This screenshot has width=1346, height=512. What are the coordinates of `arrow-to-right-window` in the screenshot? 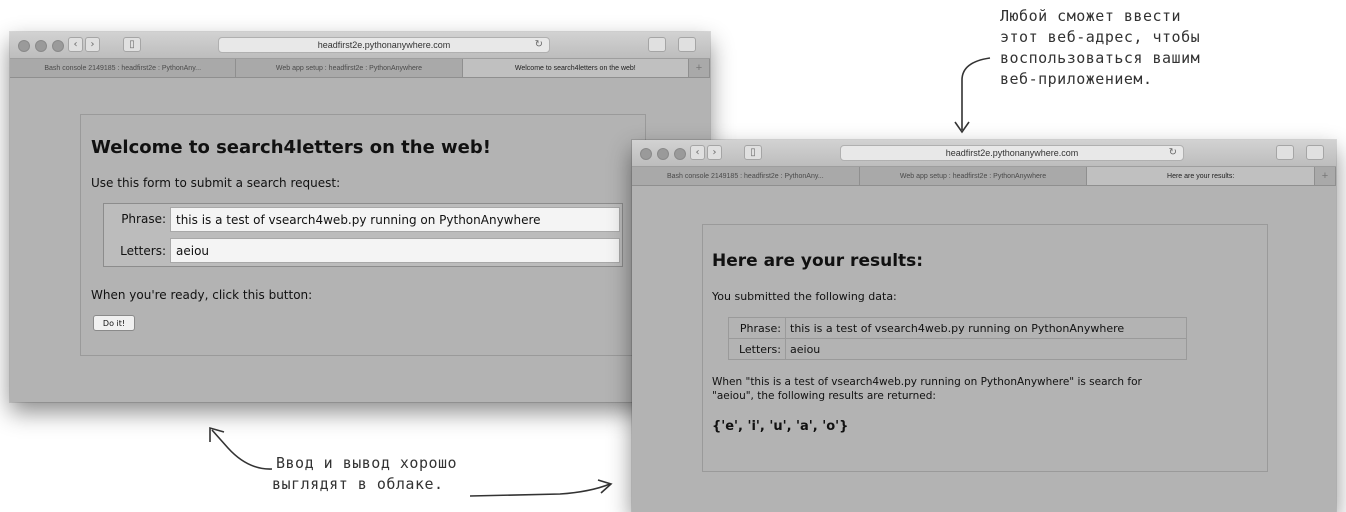 It's located at (540, 490).